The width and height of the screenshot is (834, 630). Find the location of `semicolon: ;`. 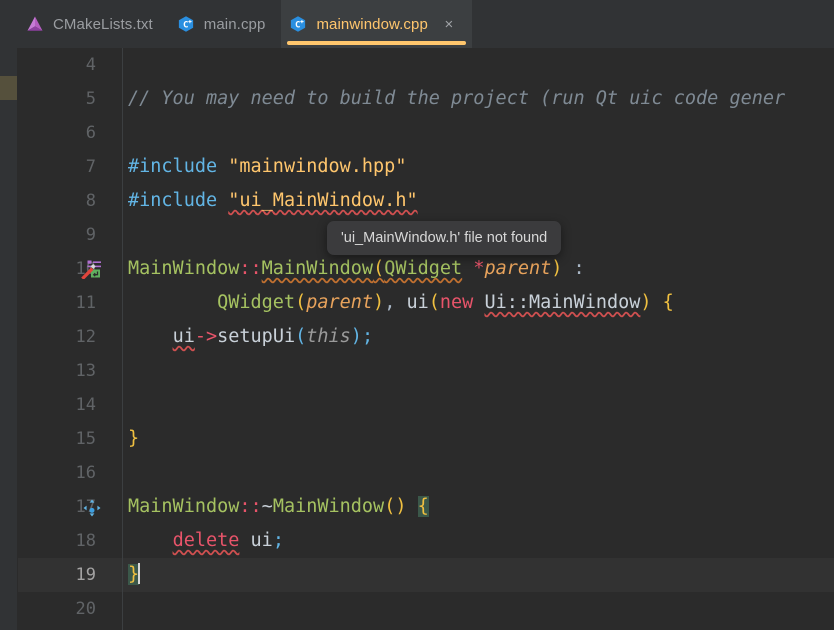

semicolon: ; is located at coordinates (278, 540).